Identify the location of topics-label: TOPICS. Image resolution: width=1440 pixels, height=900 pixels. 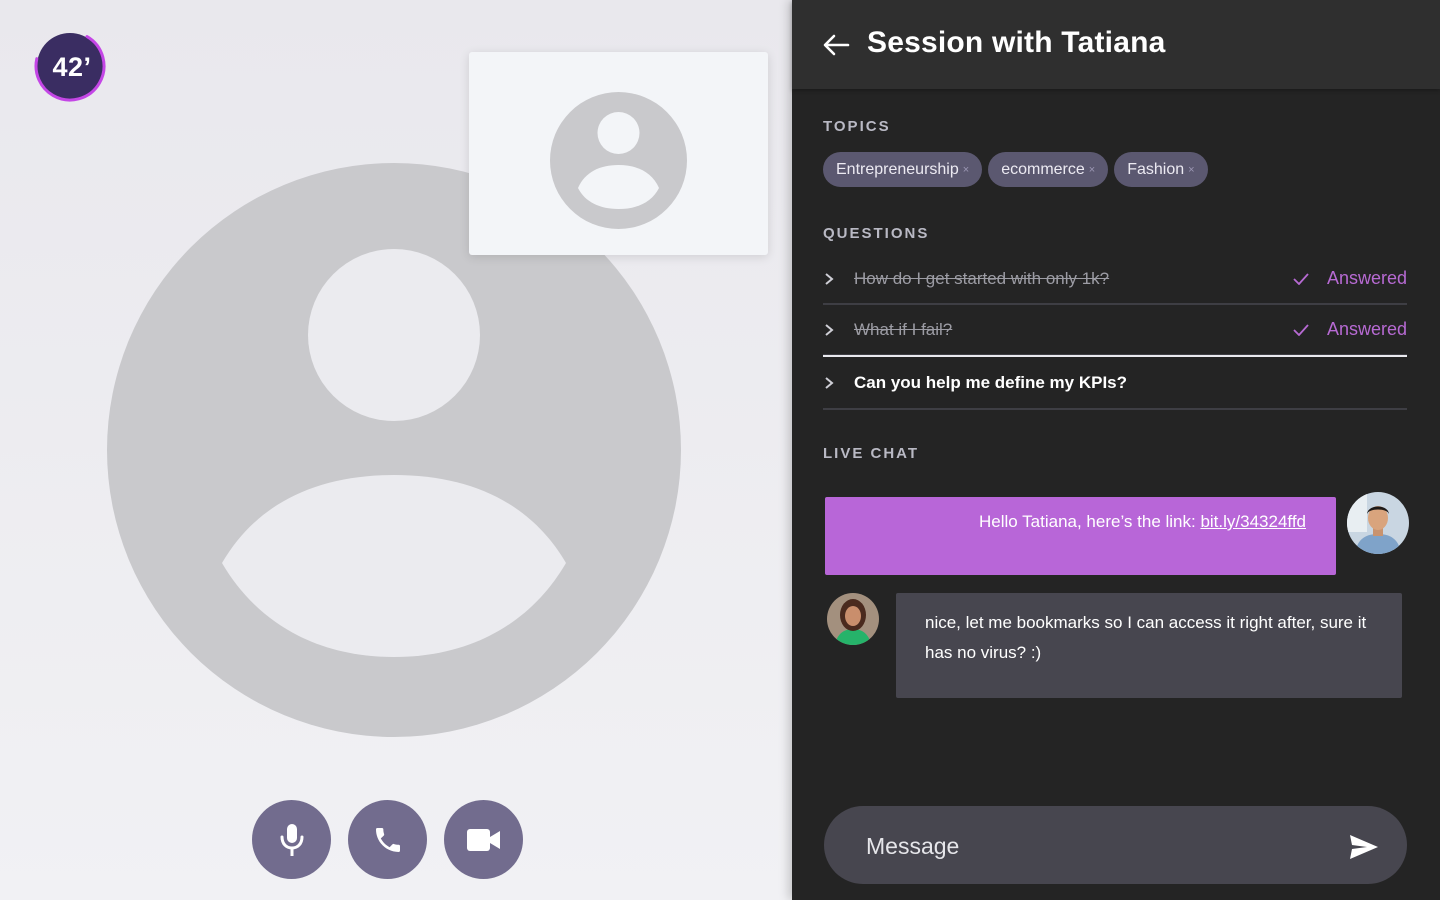
(857, 126).